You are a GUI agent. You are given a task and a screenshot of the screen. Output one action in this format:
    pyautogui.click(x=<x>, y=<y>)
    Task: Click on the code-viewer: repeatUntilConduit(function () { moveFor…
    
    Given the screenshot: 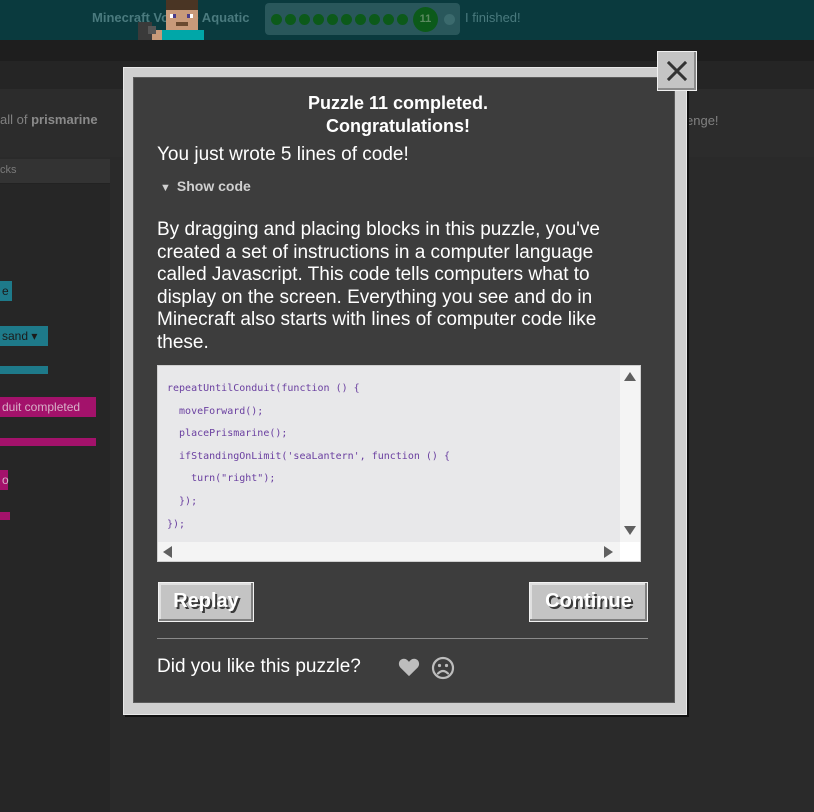 What is the action you would take?
    pyautogui.click(x=399, y=463)
    